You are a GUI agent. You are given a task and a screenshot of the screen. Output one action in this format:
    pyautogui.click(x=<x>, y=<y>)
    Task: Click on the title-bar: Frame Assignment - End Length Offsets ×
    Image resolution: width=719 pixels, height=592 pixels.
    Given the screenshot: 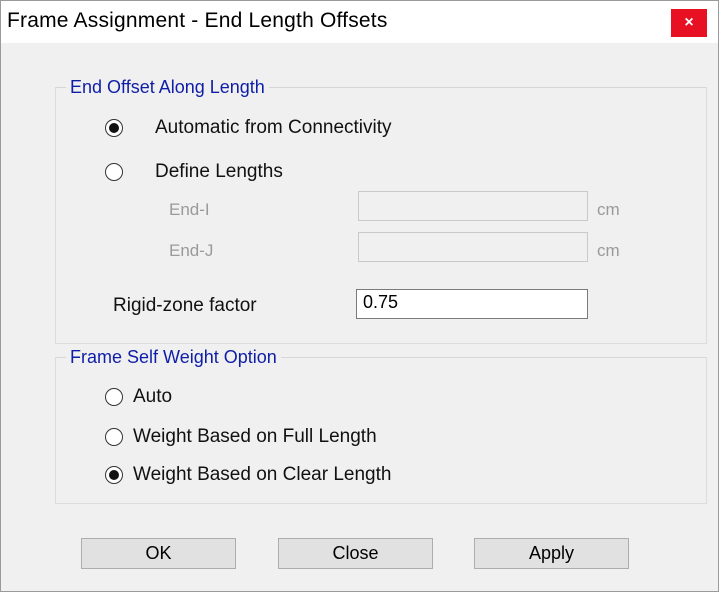 What is the action you would take?
    pyautogui.click(x=359, y=22)
    